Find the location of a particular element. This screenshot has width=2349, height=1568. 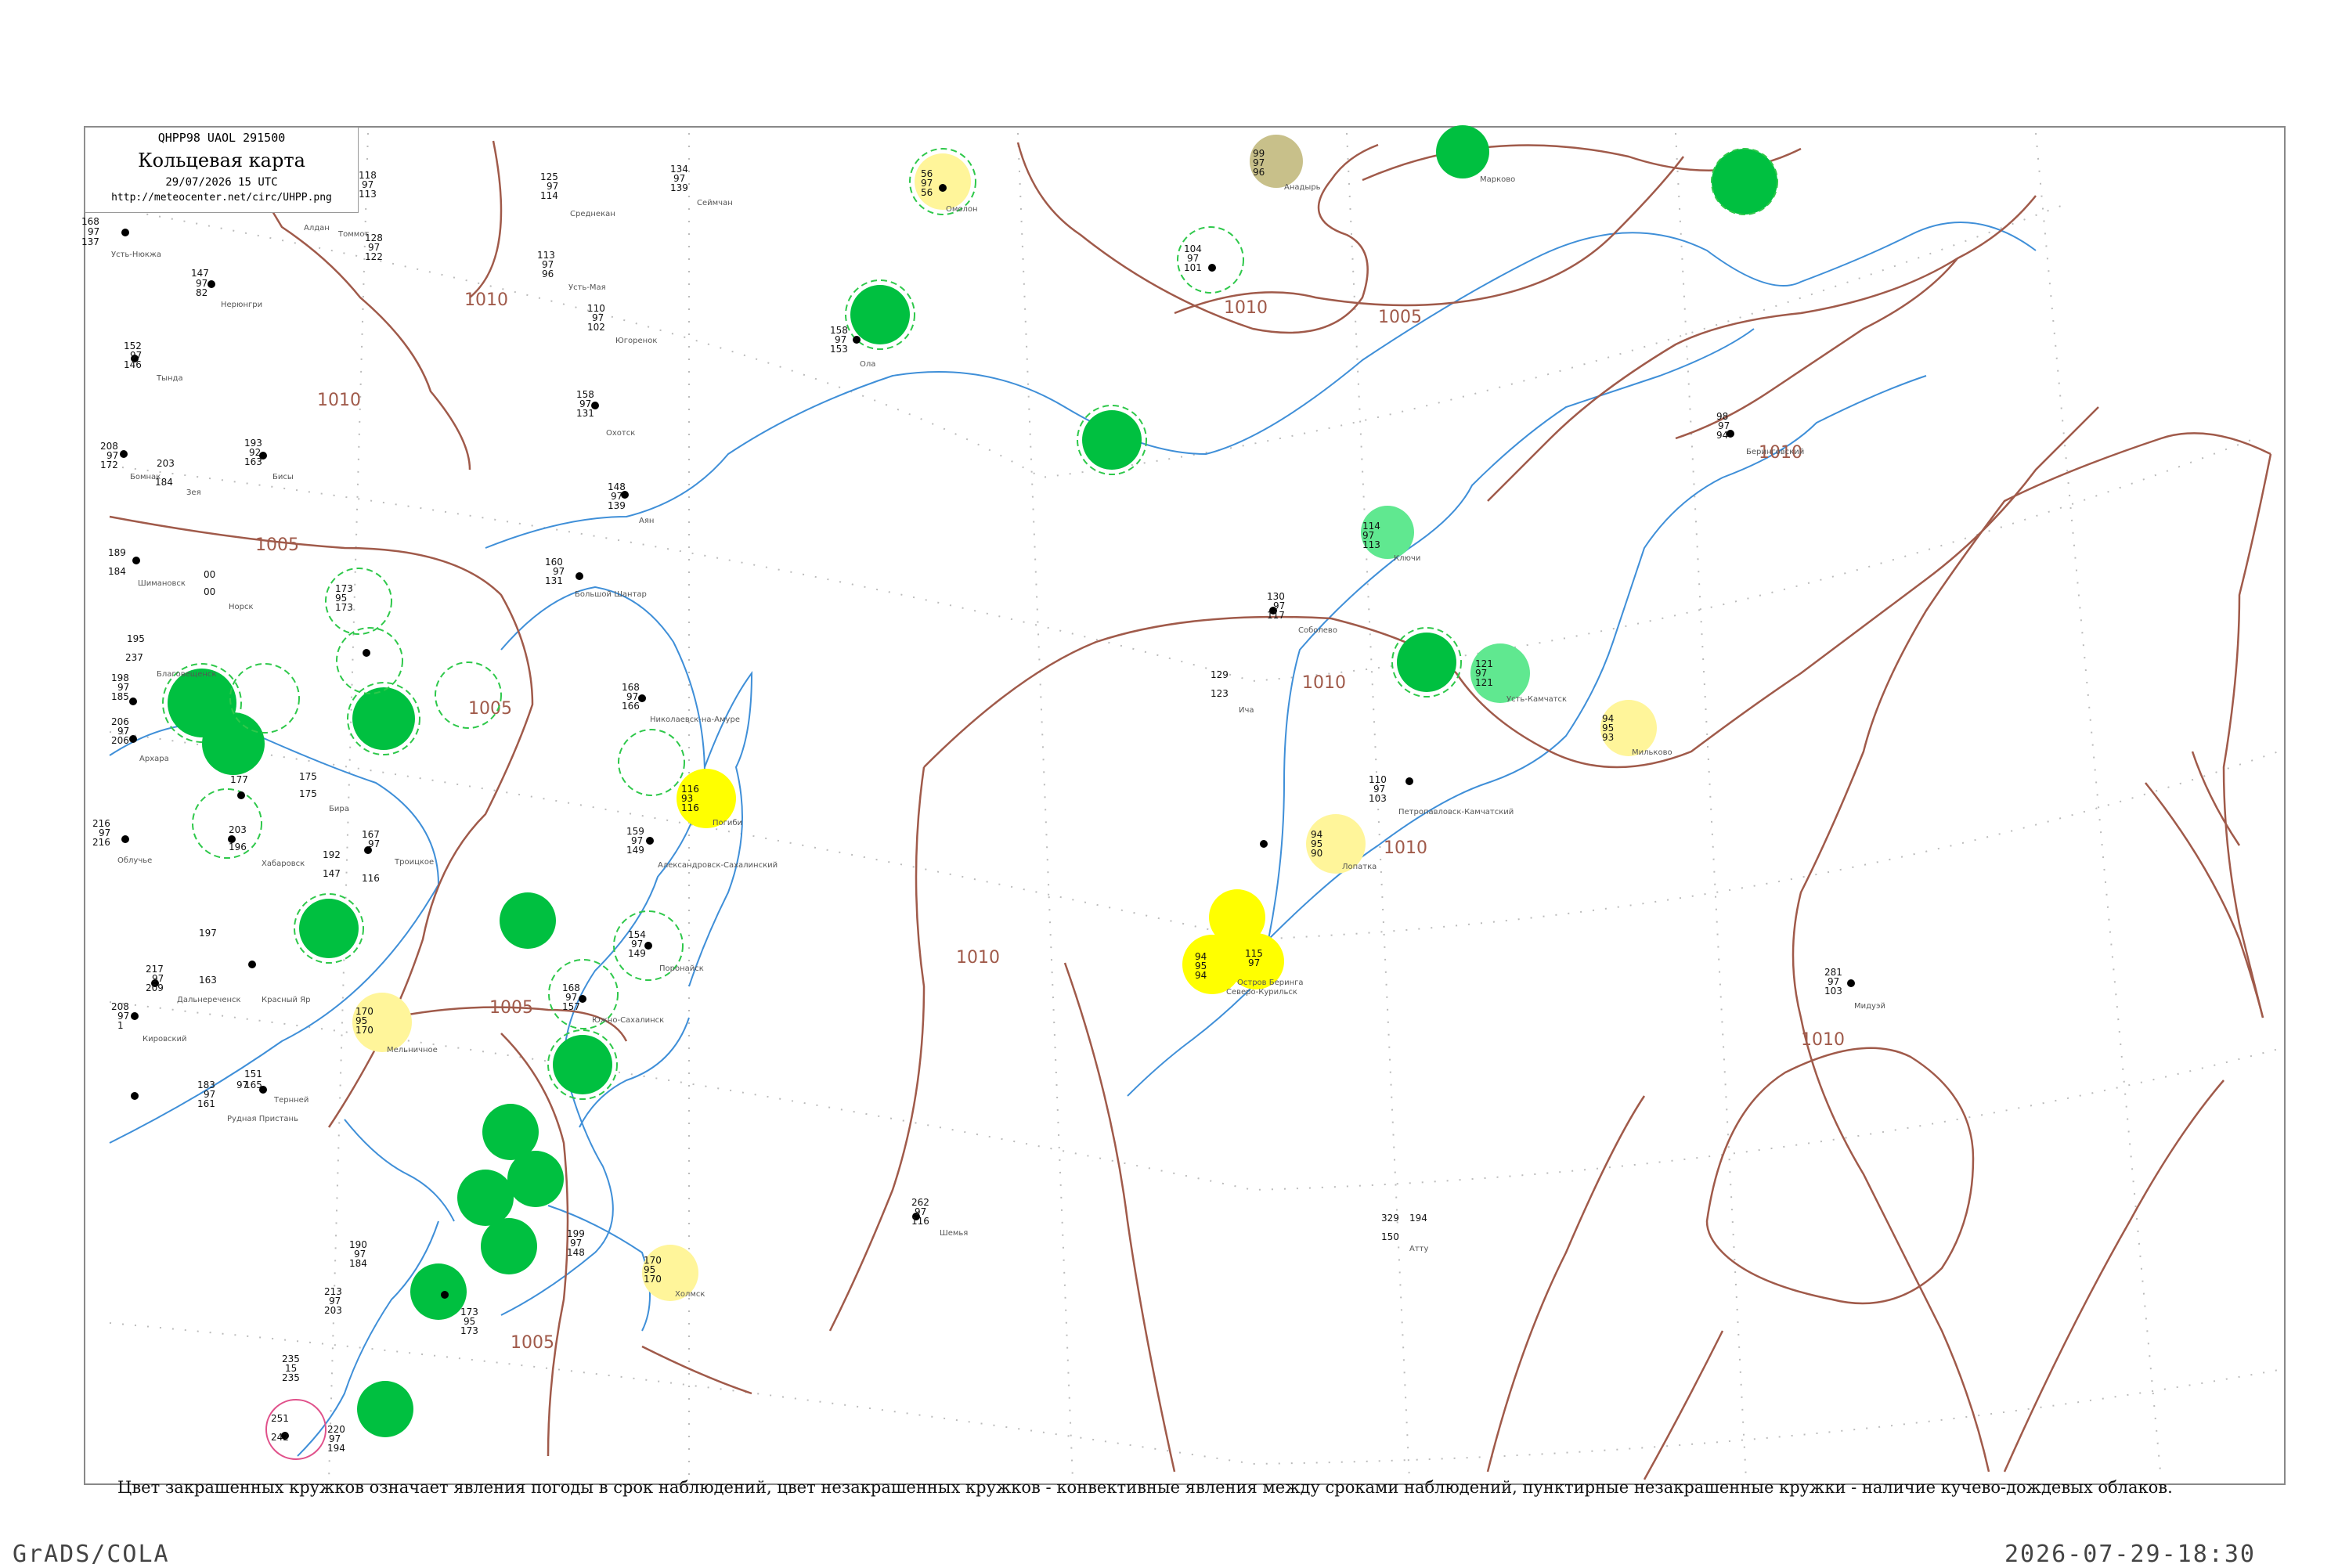

station-value: 329 is located at coordinates (1390, 1218).